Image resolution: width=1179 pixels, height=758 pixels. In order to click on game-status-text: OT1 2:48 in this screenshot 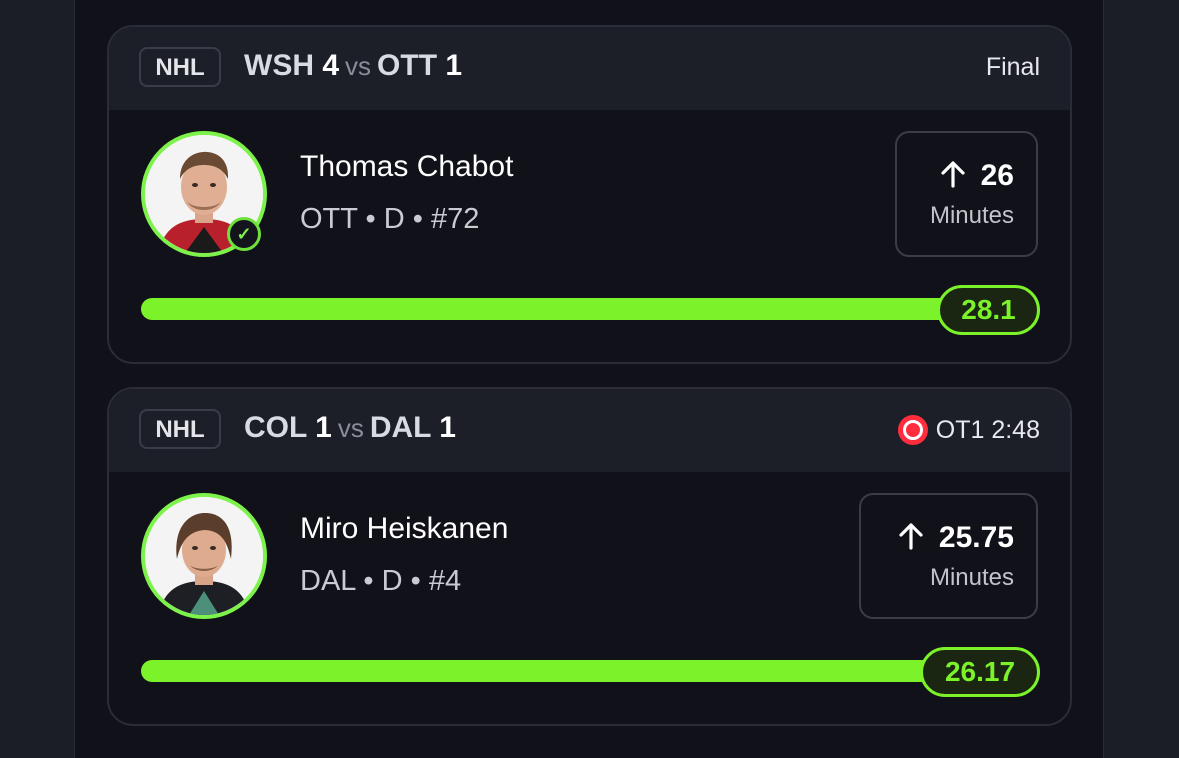, I will do `click(987, 429)`.